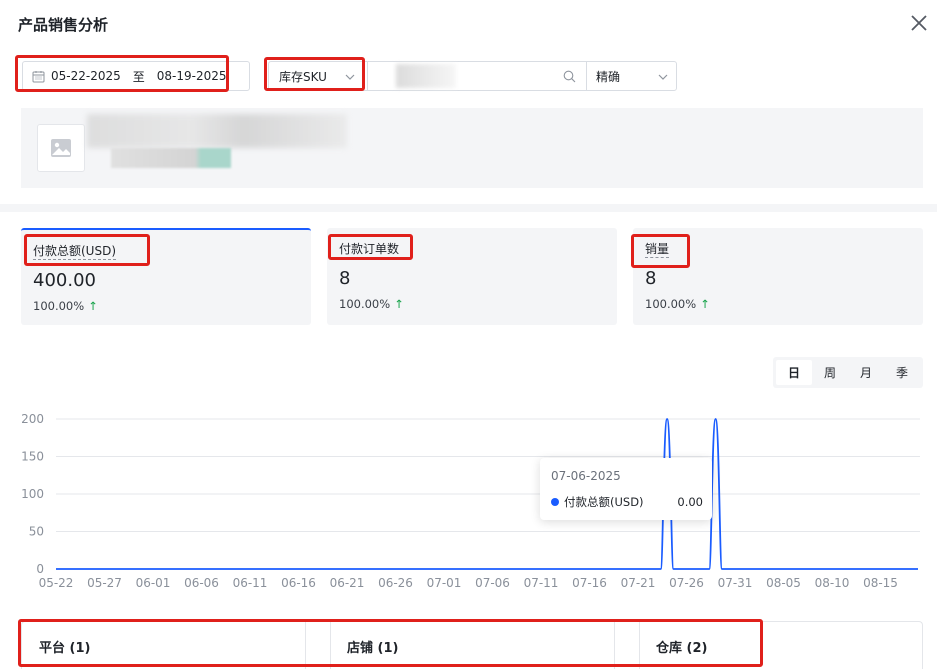 The width and height of the screenshot is (937, 669). I want to click on sku-type-select: 库存SKU, so click(318, 76).